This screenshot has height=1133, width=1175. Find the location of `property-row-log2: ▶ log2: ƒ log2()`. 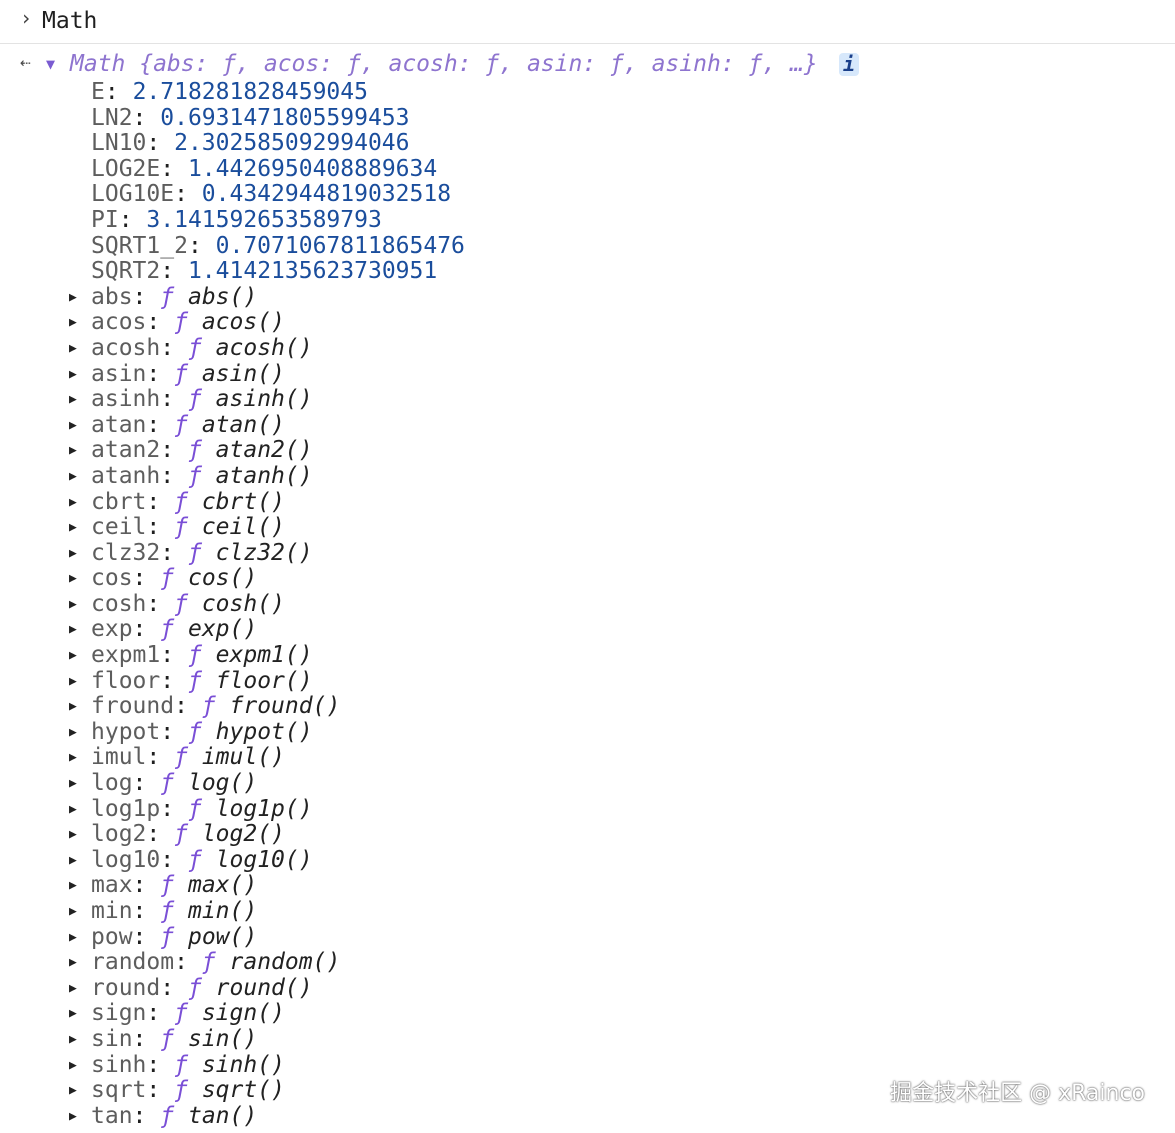

property-row-log2: ▶ log2: ƒ log2() is located at coordinates (587, 834).